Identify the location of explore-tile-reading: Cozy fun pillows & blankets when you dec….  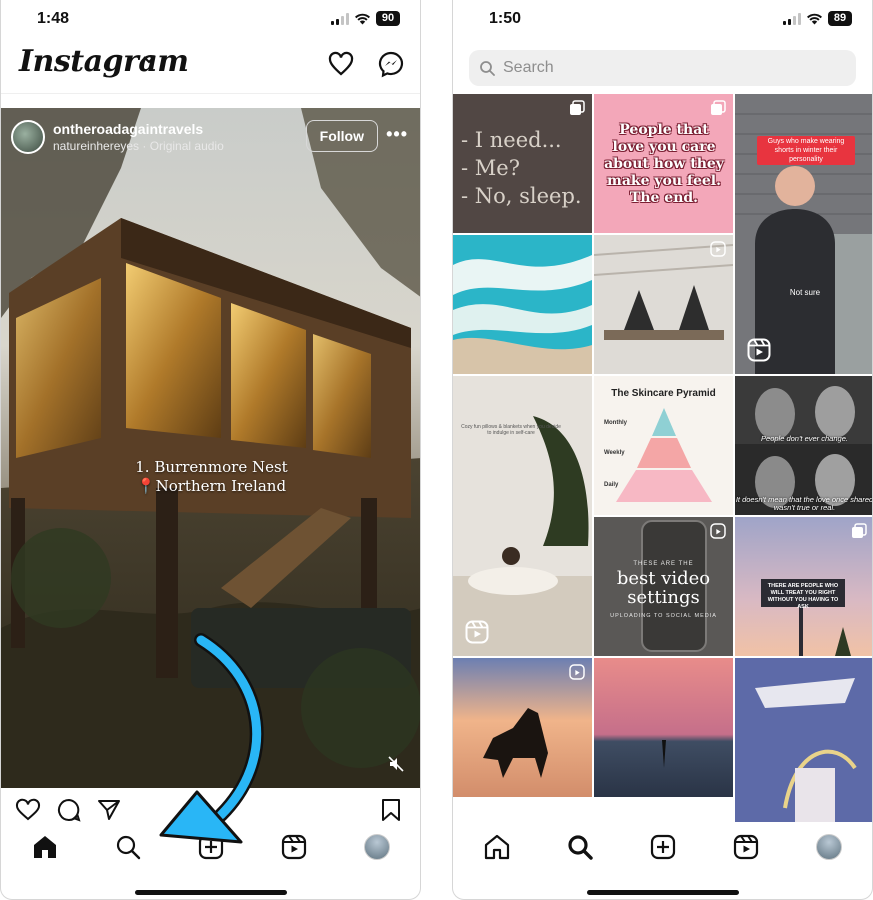
(522, 516).